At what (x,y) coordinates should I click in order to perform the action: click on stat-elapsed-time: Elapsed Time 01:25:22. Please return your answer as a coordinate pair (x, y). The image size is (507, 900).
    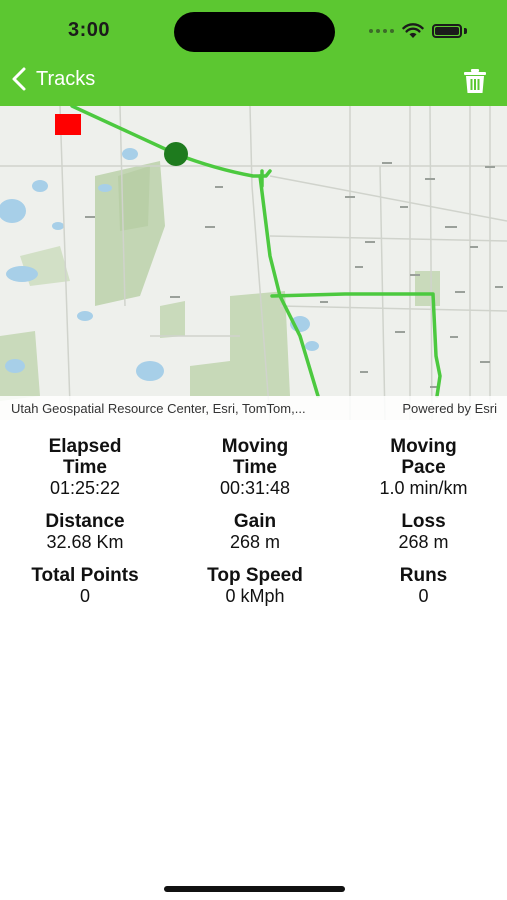
    Looking at the image, I should click on (85, 467).